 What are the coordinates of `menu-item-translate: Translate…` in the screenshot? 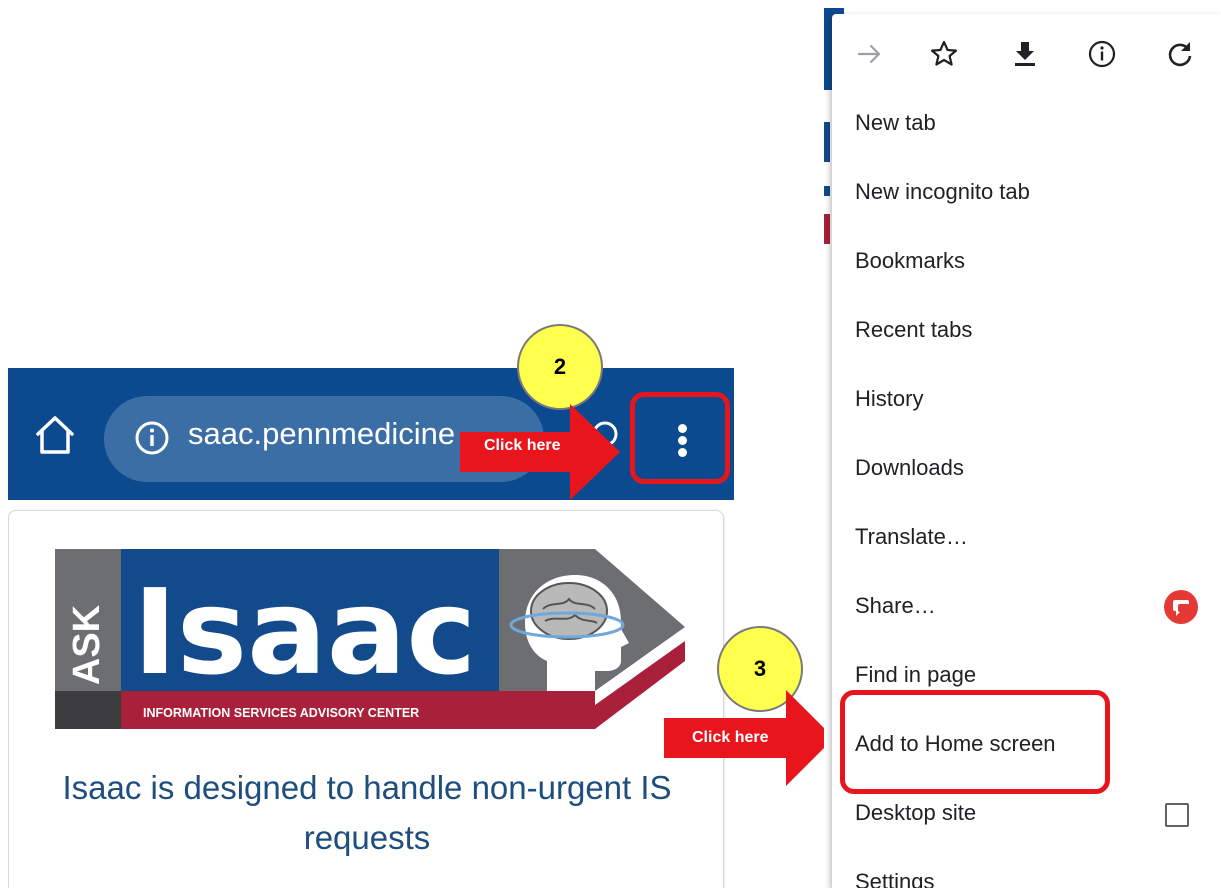 It's located at (911, 537).